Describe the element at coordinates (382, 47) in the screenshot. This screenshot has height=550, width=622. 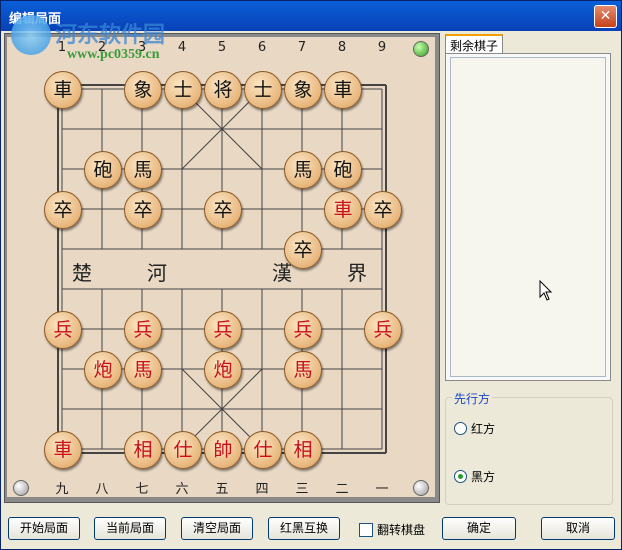
I see `top-file-number: 9` at that location.